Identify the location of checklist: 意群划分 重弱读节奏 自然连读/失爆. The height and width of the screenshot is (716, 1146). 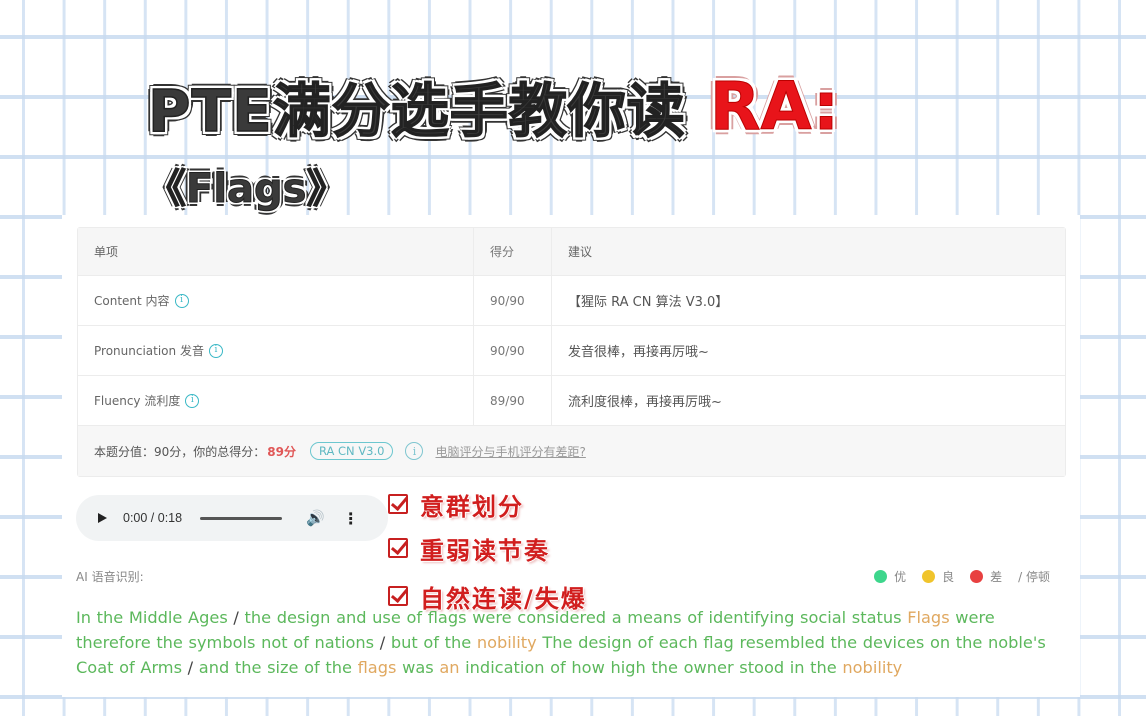
(487, 550).